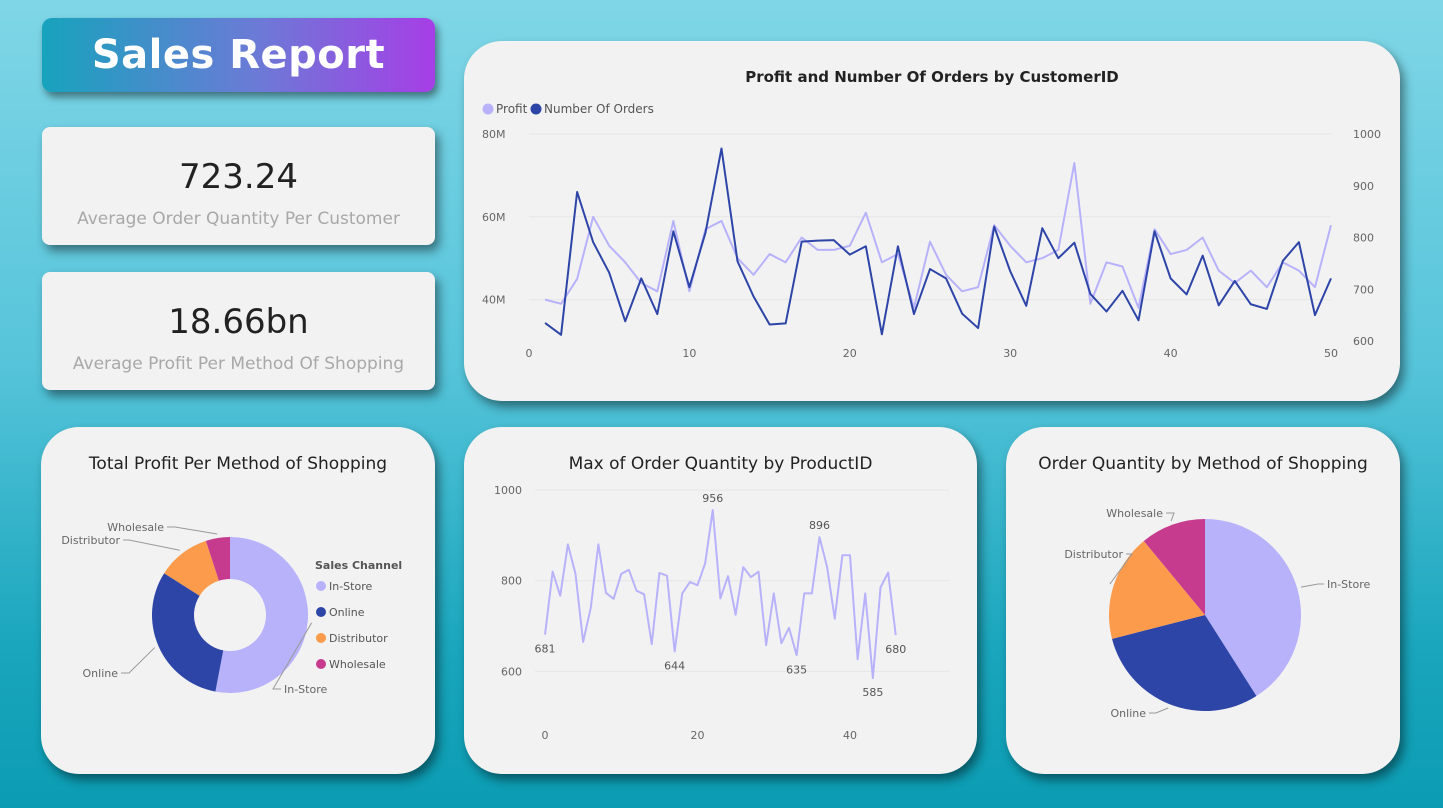 The width and height of the screenshot is (1443, 808). What do you see at coordinates (238, 322) in the screenshot?
I see `kpi-value: 18.66bn` at bounding box center [238, 322].